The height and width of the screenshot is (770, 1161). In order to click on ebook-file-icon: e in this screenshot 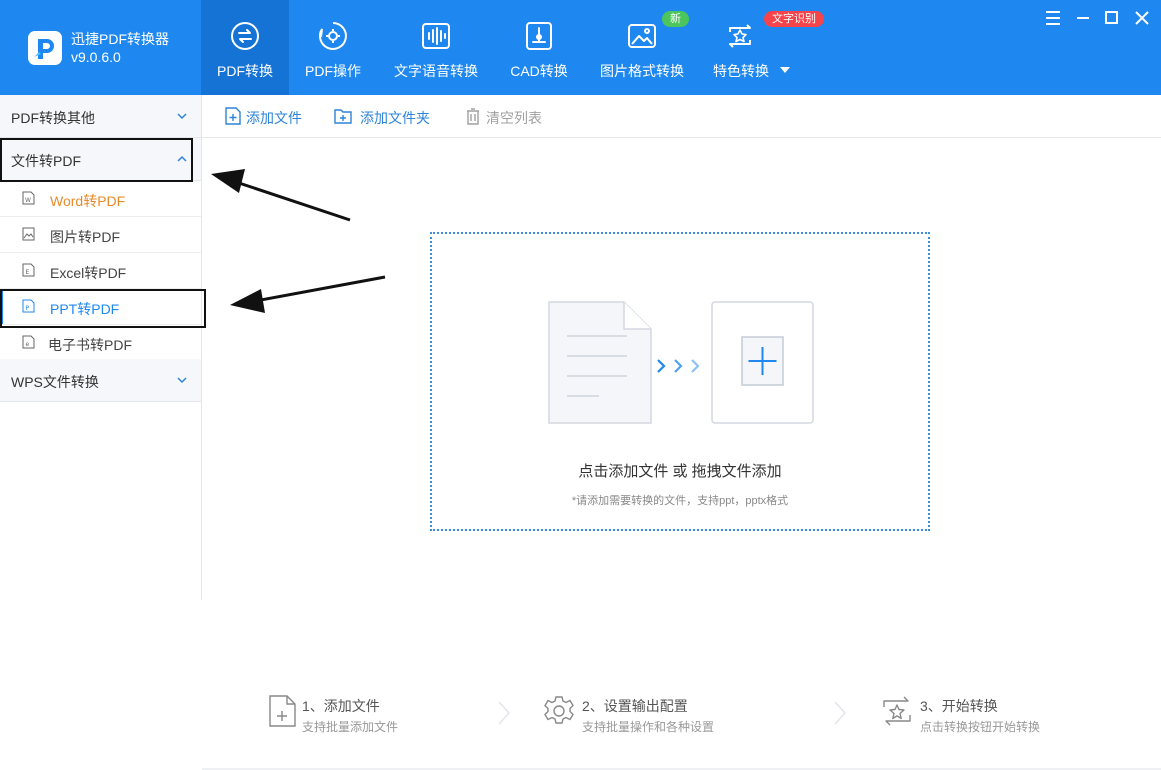, I will do `click(28, 342)`.